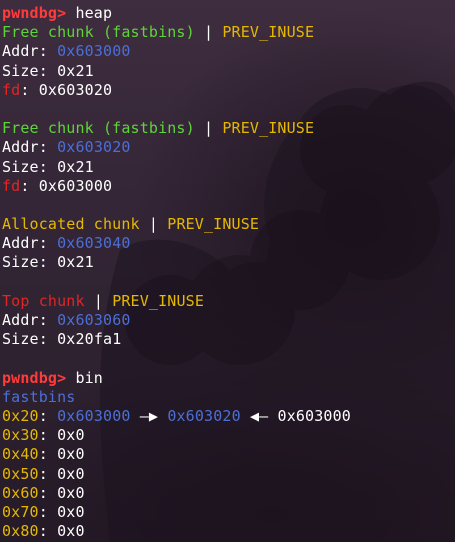  What do you see at coordinates (84, 377) in the screenshot?
I see `command-text: bin` at bounding box center [84, 377].